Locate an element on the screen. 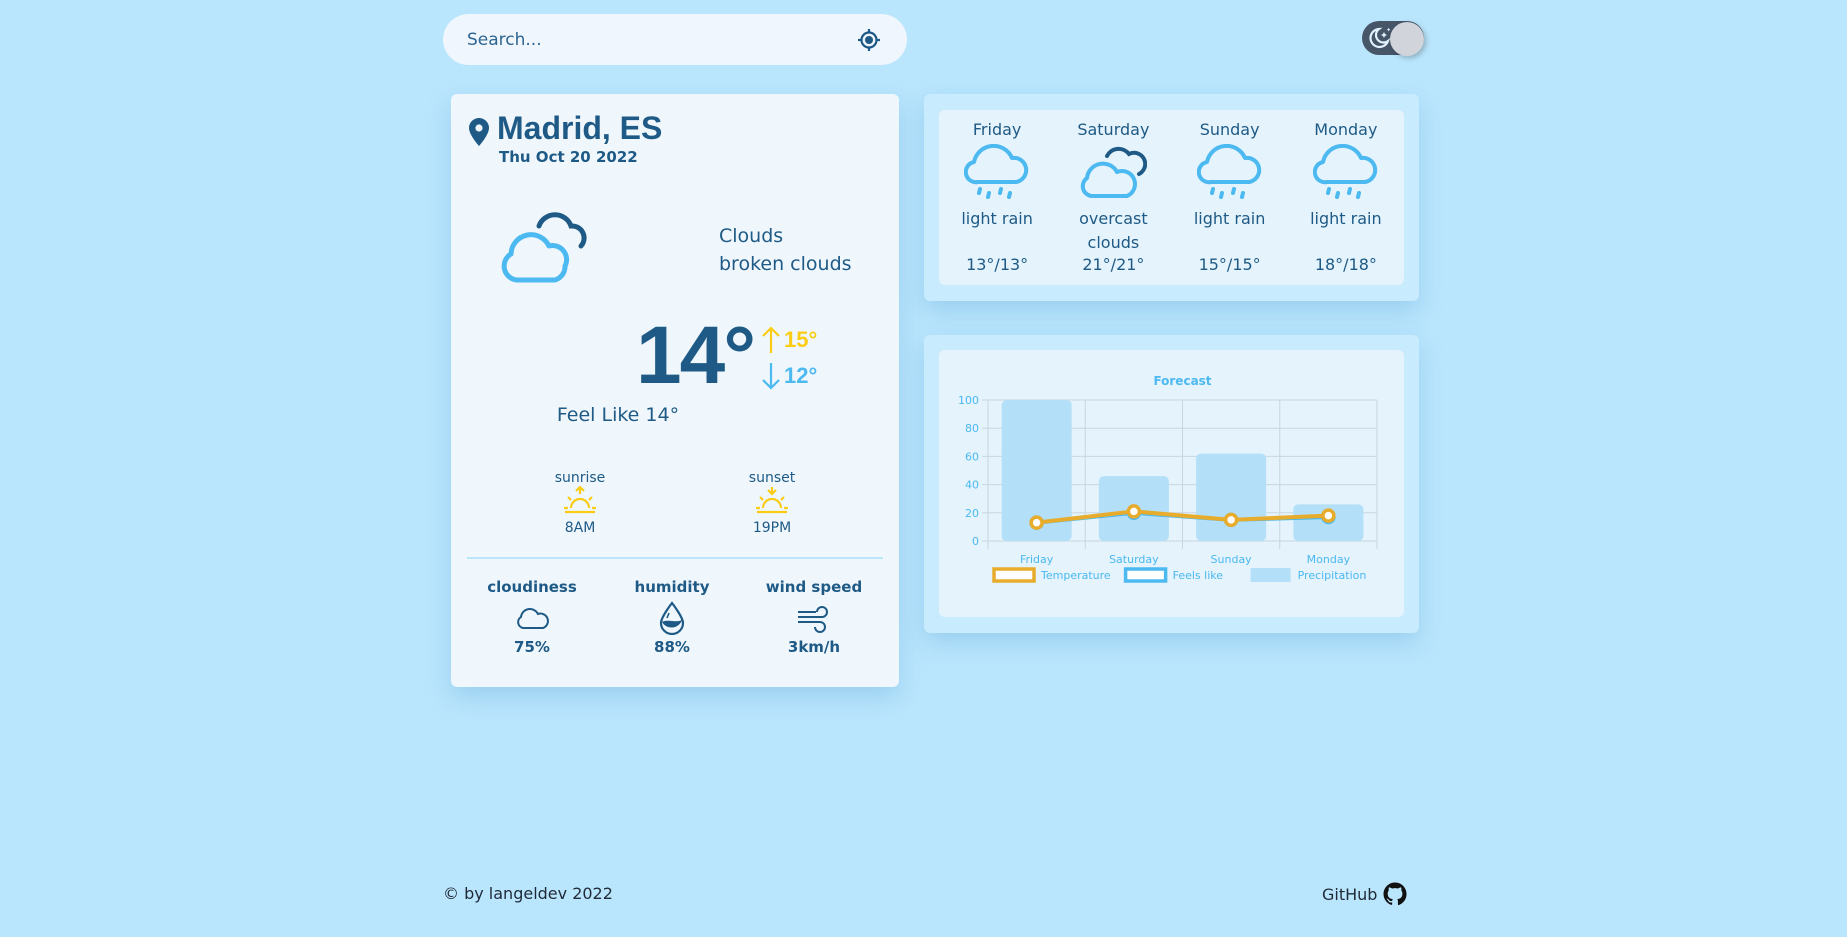 This screenshot has width=1847, height=937. x-tick-label: Sunday is located at coordinates (1232, 559).